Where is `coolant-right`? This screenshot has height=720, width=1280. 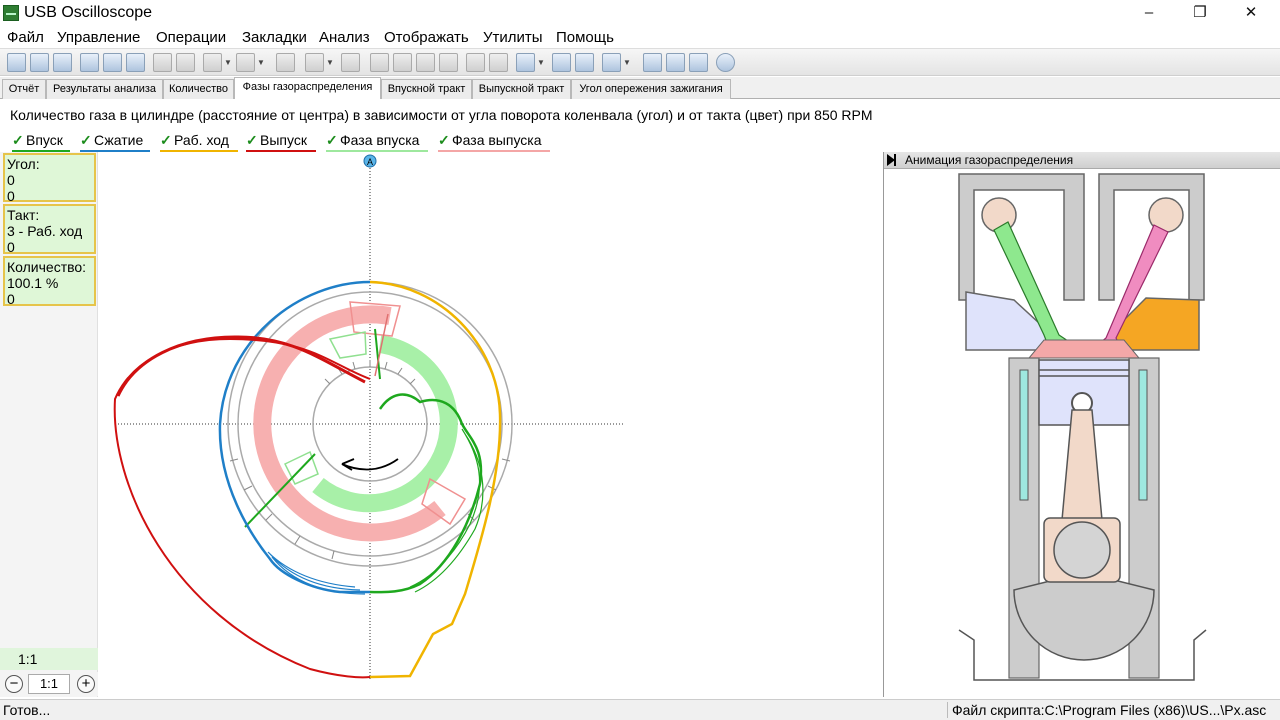 coolant-right is located at coordinates (1143, 435).